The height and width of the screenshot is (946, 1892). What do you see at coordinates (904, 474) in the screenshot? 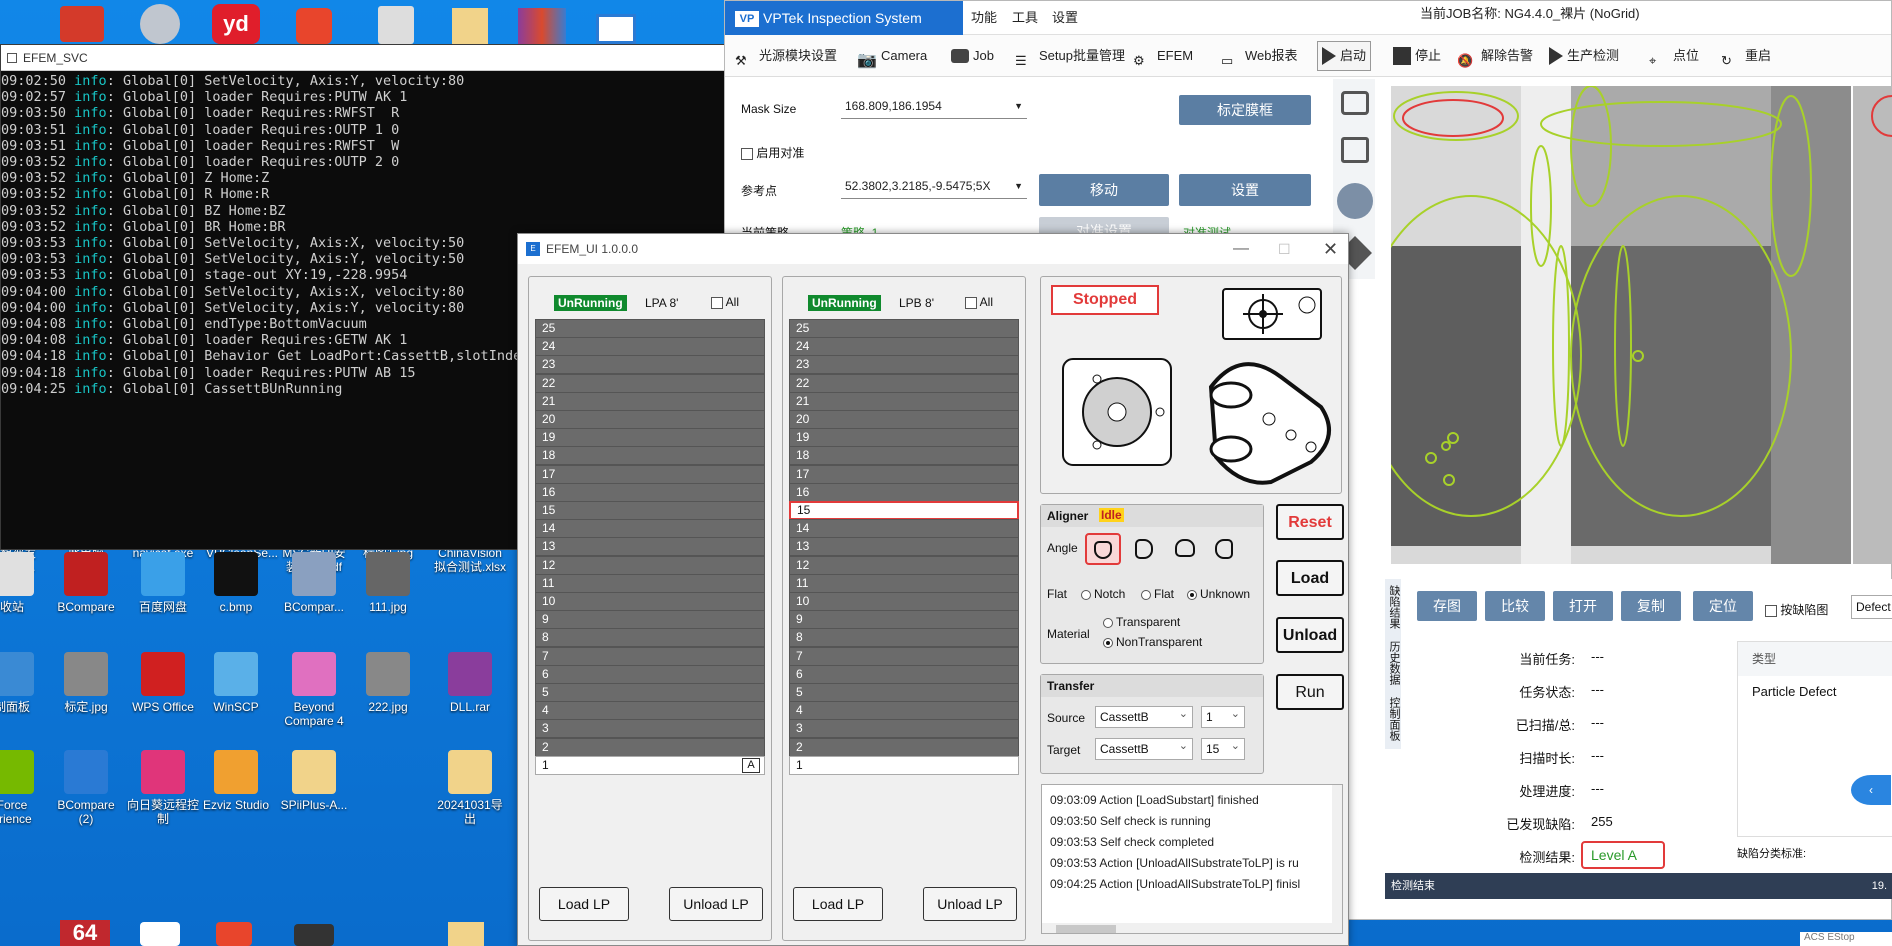
I see `lpb-slot: 17` at bounding box center [904, 474].